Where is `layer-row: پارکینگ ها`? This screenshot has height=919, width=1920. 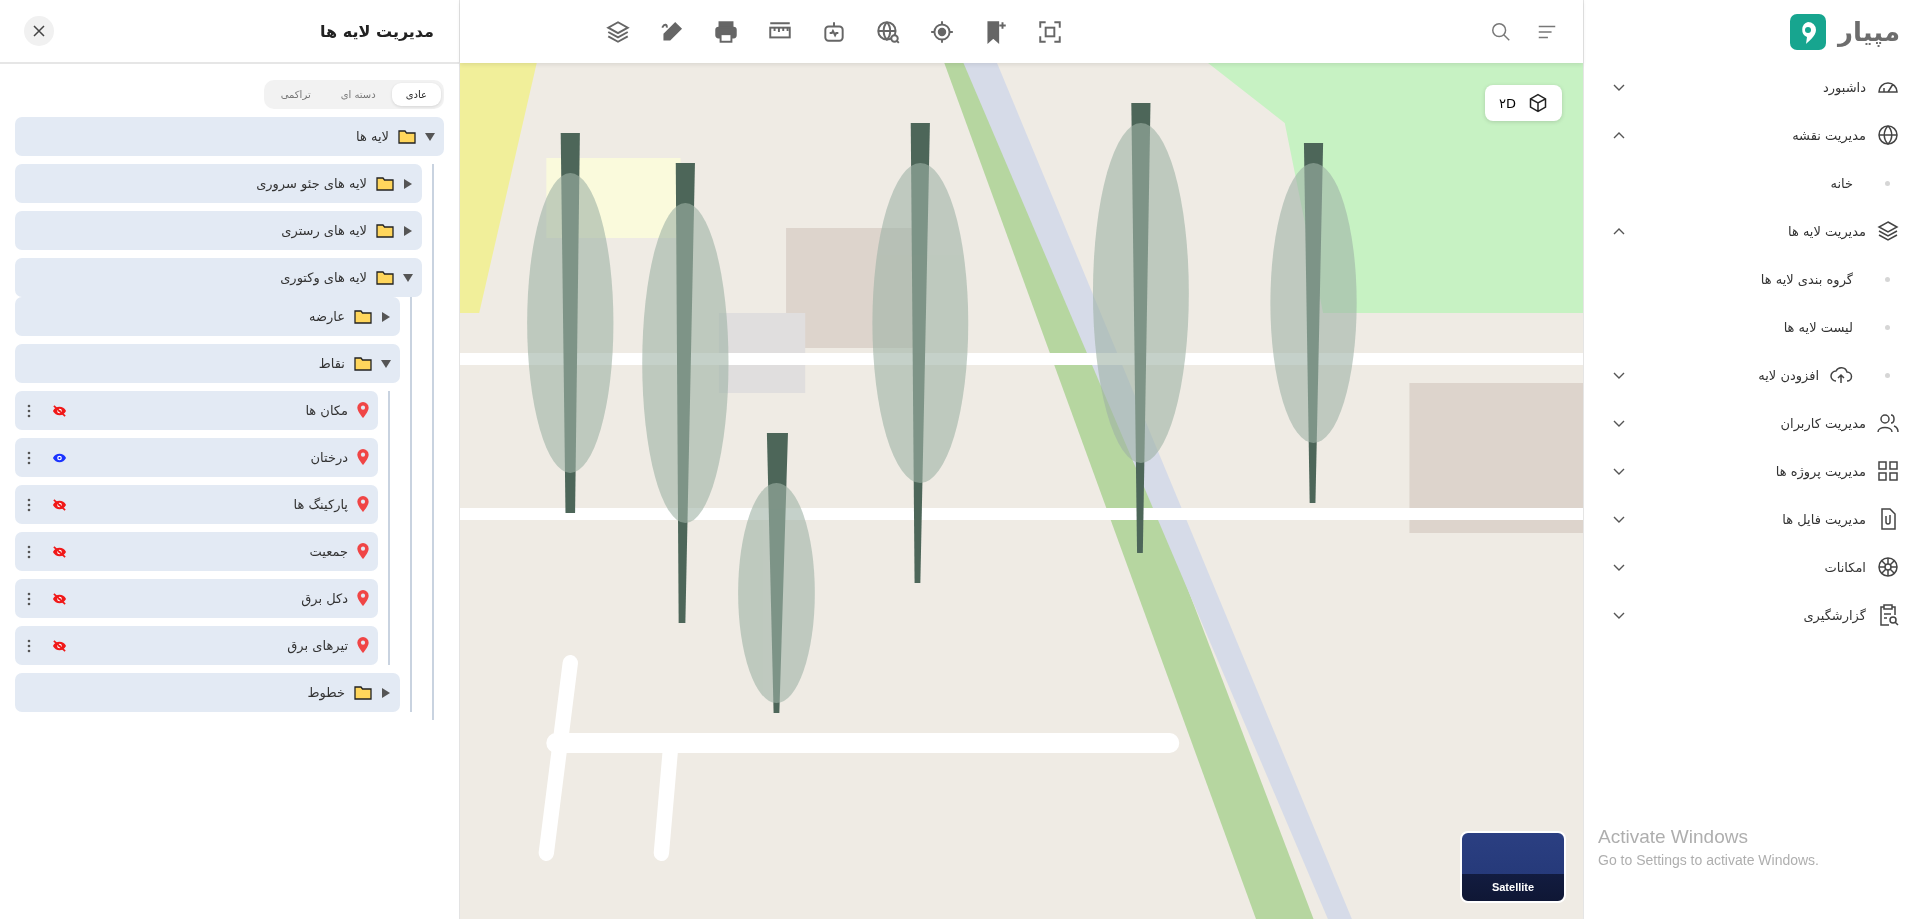
layer-row: پارکینگ ها is located at coordinates (196, 504).